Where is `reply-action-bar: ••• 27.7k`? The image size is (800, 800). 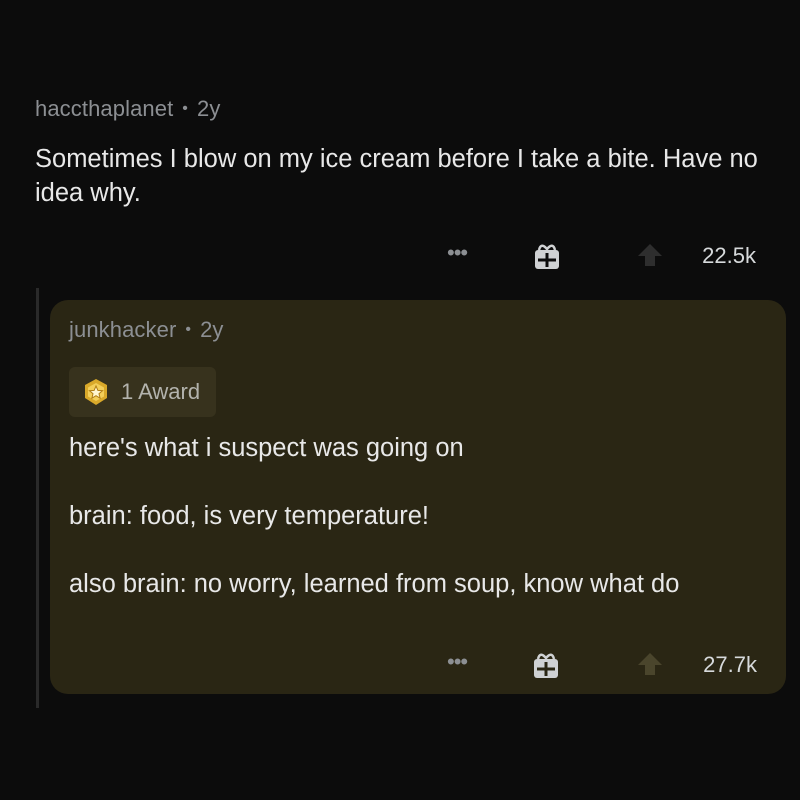 reply-action-bar: ••• 27.7k is located at coordinates (418, 665).